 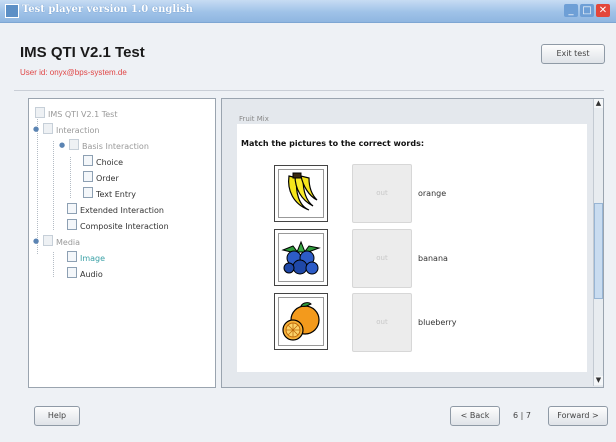 I want to click on header-divider, so click(x=309, y=90).